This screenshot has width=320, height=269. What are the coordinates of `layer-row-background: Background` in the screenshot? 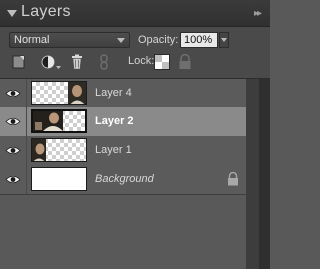 It's located at (123, 180).